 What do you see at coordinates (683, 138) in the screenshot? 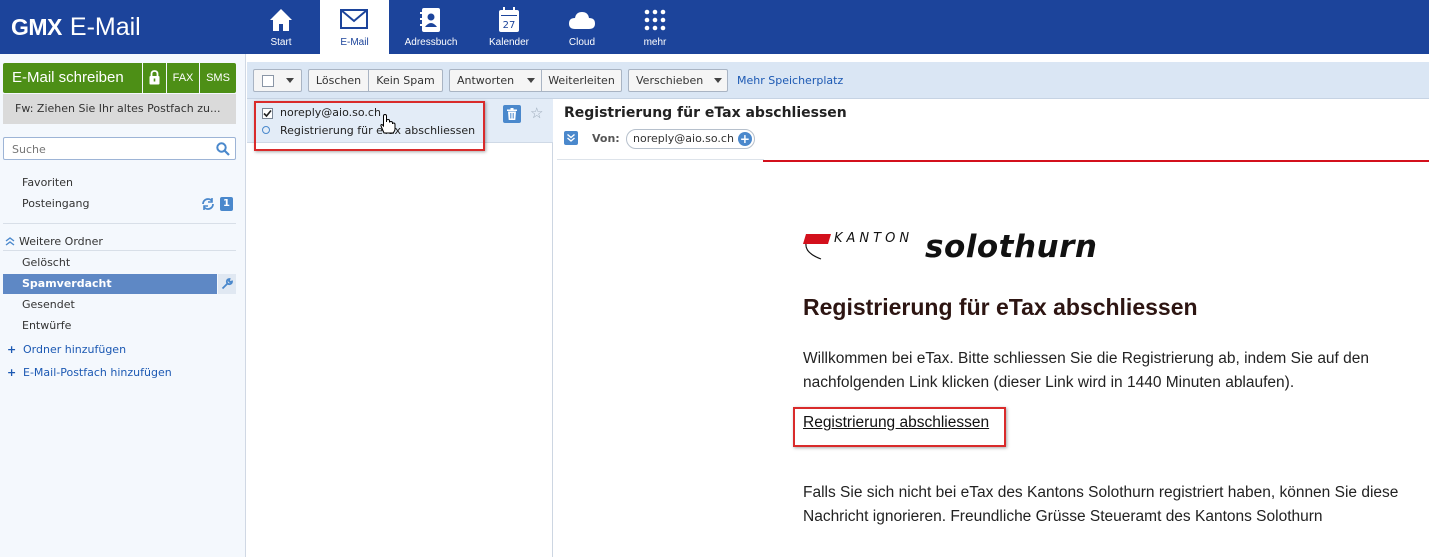
I see `sender-address: noreply@aio.so.ch` at bounding box center [683, 138].